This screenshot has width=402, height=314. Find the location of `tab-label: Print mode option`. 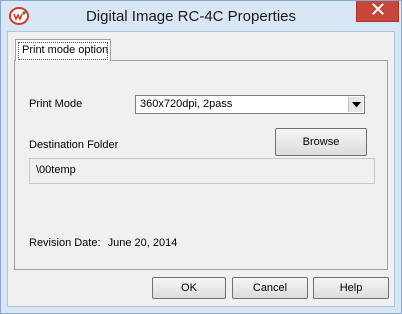

tab-label: Print mode option is located at coordinates (65, 50).